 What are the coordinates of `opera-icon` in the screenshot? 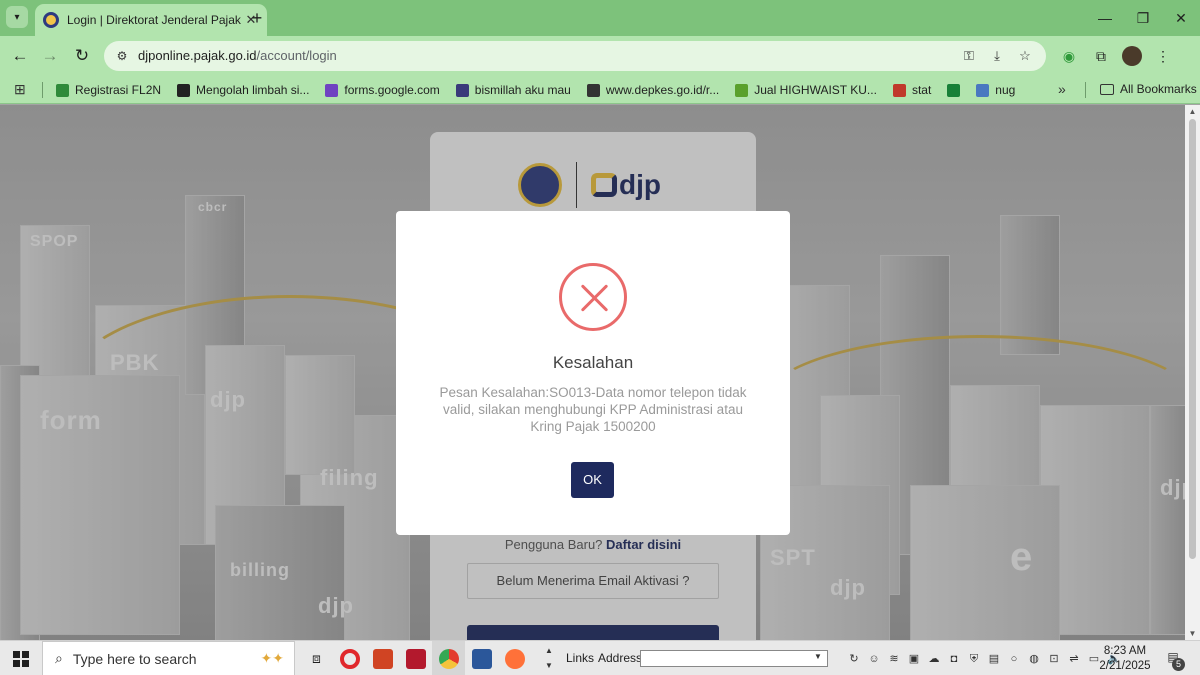 It's located at (349, 658).